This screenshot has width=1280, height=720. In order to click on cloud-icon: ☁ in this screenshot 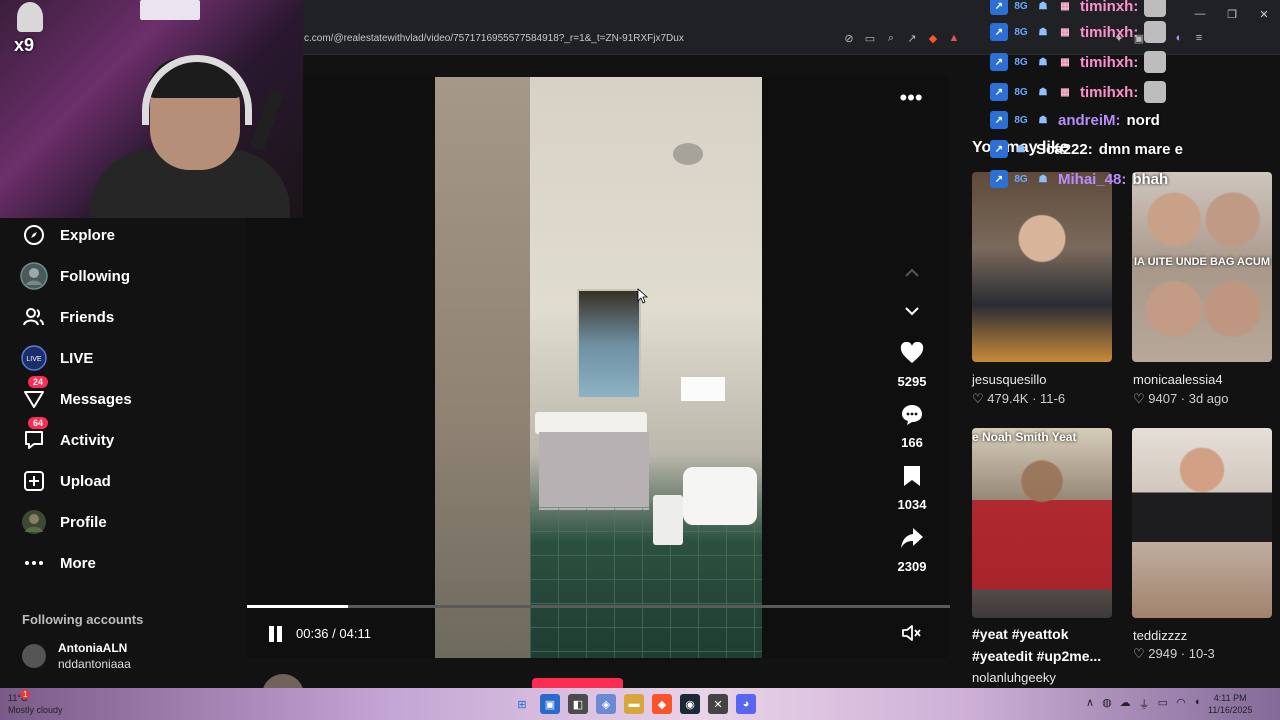, I will do `click(1125, 704)`.